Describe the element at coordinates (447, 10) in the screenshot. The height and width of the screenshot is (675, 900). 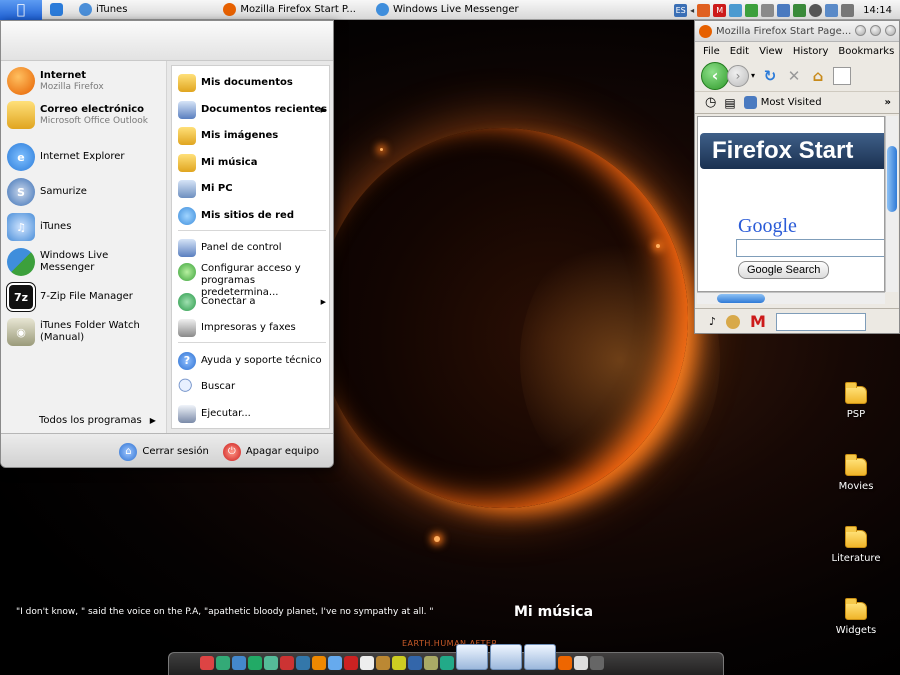
I see `taskbar-item-messenger: Windows Live Messenger` at that location.